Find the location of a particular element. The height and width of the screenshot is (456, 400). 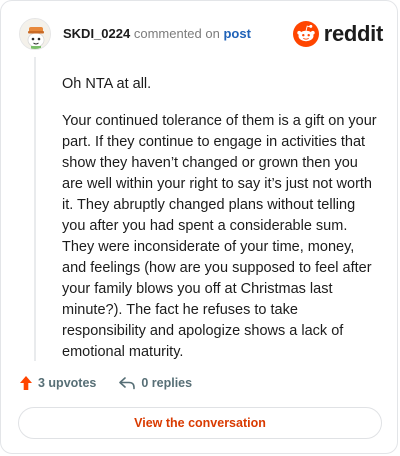

comment-header: SKDI_0224 commented on post reddit is located at coordinates (201, 34).